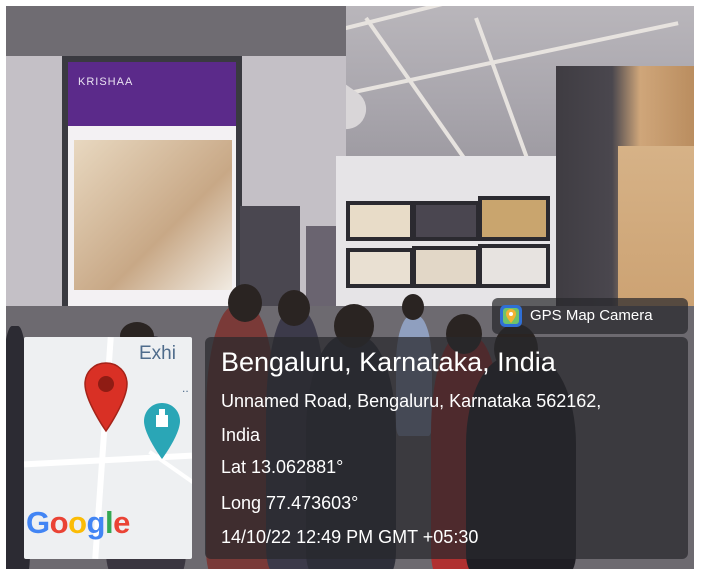  What do you see at coordinates (121, 522) in the screenshot?
I see `google-letter: e` at bounding box center [121, 522].